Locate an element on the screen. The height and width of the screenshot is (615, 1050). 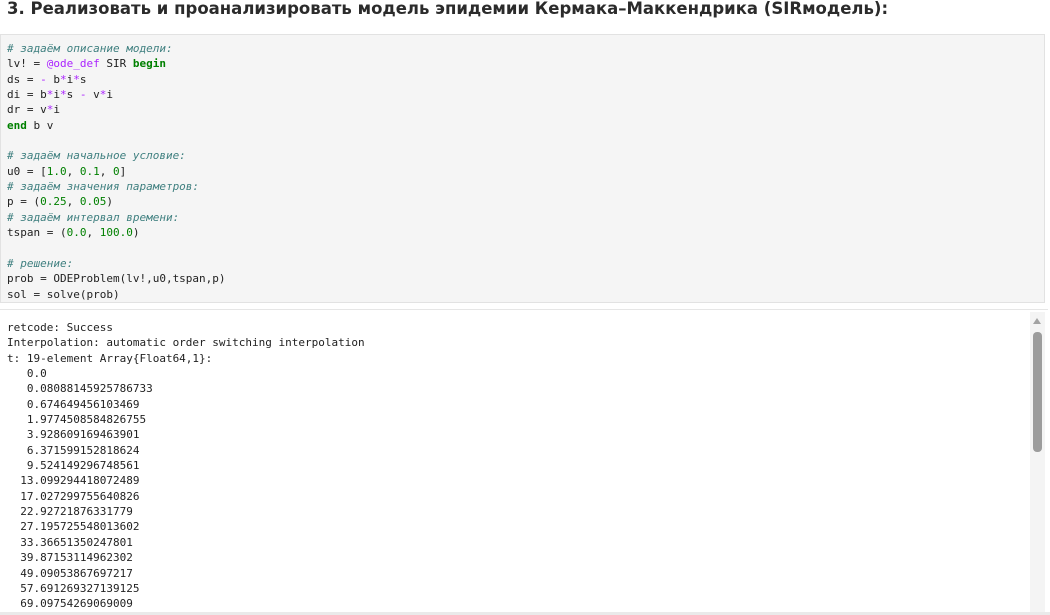
code-comment: # задаём значения параметров: is located at coordinates (103, 187).